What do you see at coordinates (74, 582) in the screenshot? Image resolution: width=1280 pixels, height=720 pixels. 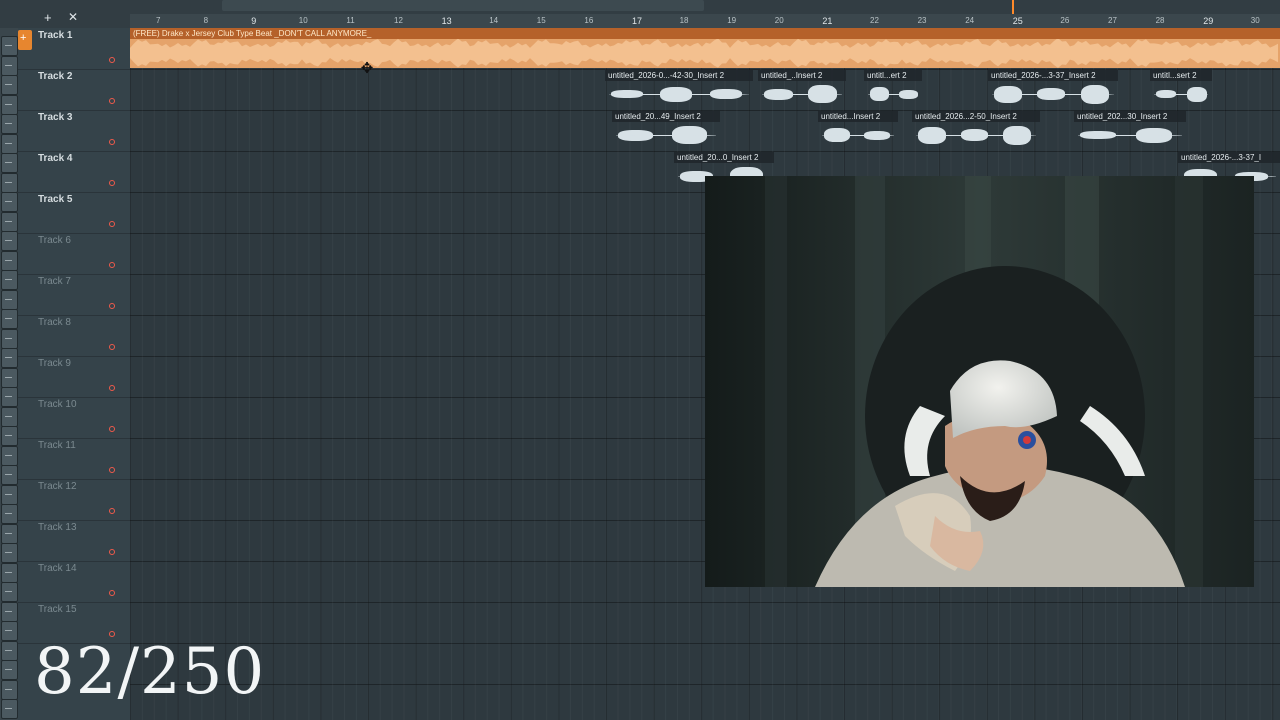 I see `track-header: Track 14` at bounding box center [74, 582].